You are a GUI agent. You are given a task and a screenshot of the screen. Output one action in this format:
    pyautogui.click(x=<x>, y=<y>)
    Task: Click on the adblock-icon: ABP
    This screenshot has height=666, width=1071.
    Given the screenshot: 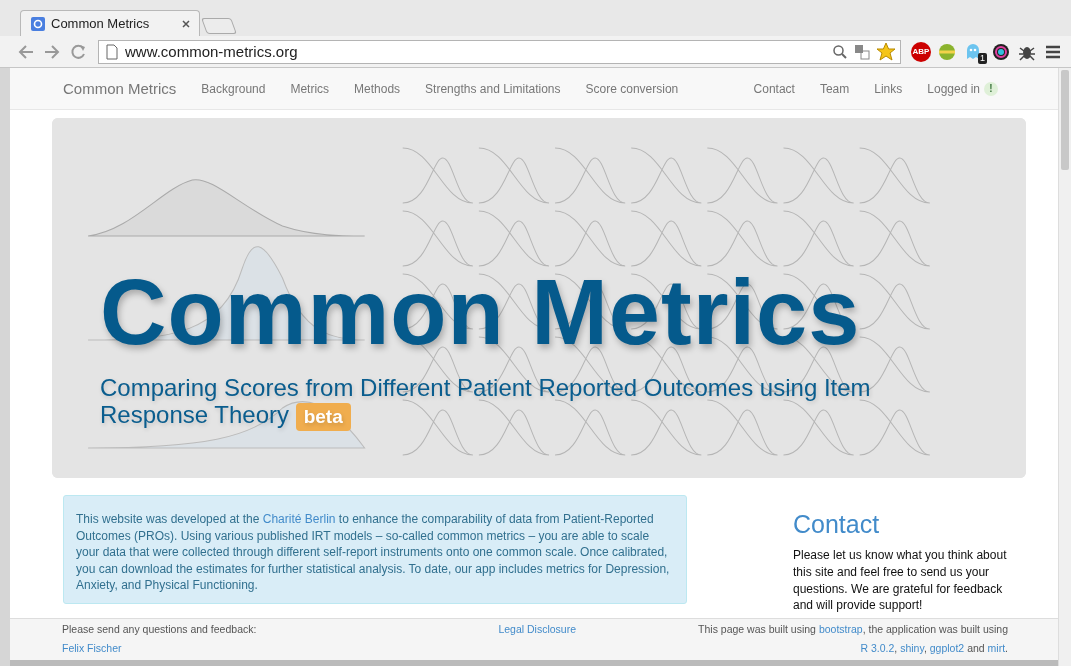 What is the action you would take?
    pyautogui.click(x=921, y=51)
    